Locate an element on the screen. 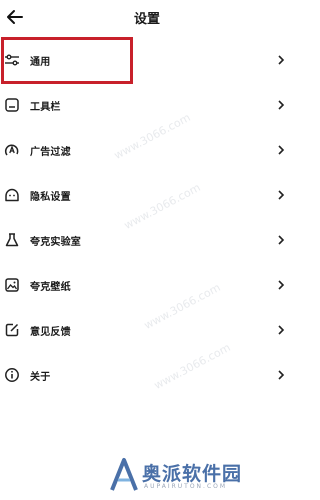 The width and height of the screenshot is (320, 500). menu-item-privacy: 隐私设置 is located at coordinates (147, 197).